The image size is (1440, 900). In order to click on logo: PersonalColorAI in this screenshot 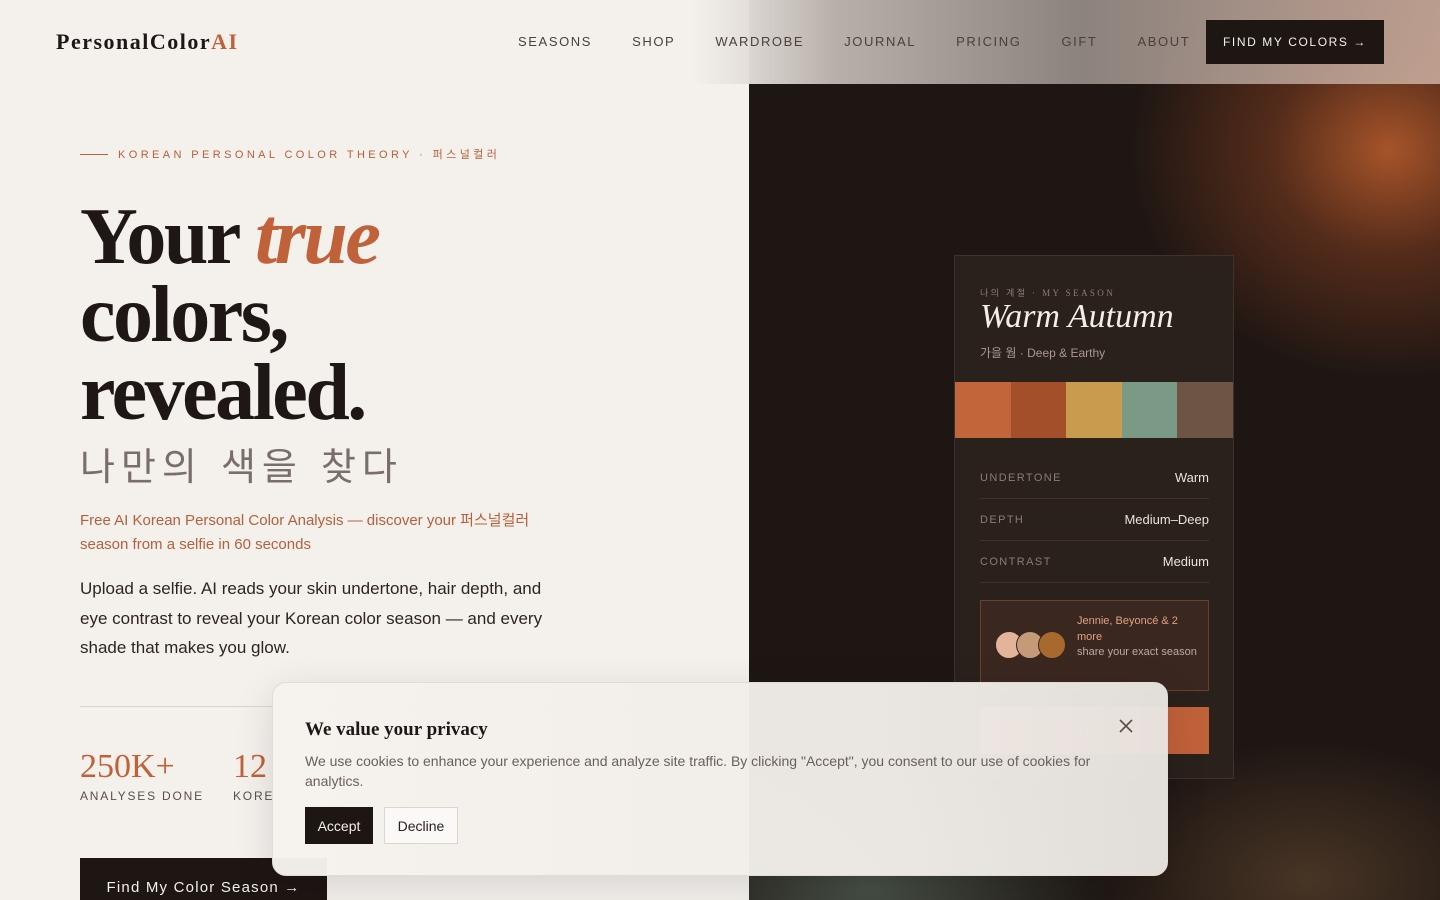, I will do `click(147, 42)`.